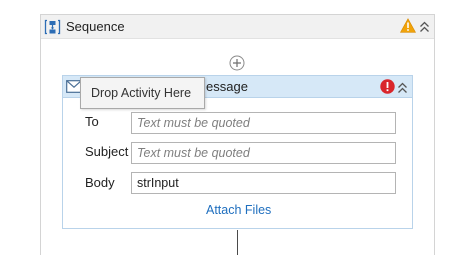 The height and width of the screenshot is (255, 474). What do you see at coordinates (237, 63) in the screenshot?
I see `plus-circle-icon` at bounding box center [237, 63].